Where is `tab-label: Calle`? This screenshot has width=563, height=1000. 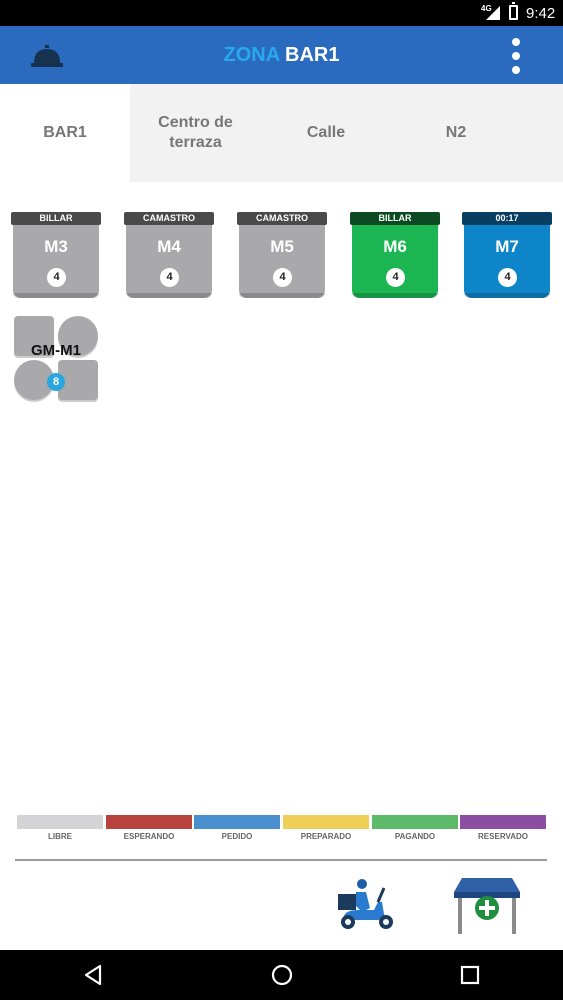
tab-label: Calle is located at coordinates (326, 132).